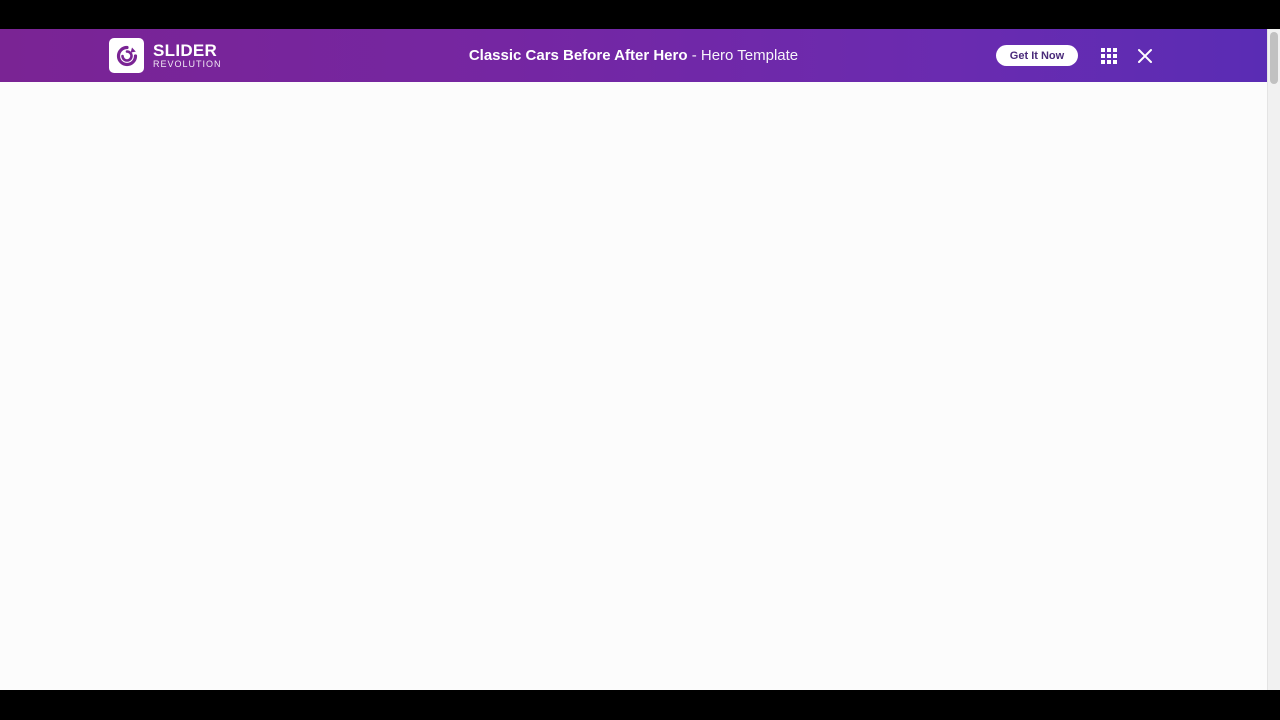  I want to click on template-type: Hero Template, so click(749, 55).